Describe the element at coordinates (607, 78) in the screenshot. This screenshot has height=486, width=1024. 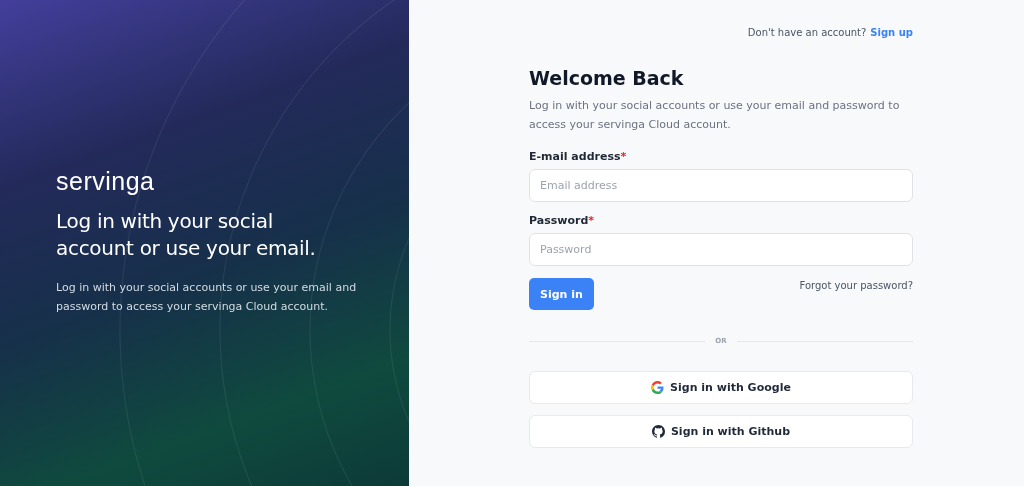
I see `form-title: Welcome Back` at that location.